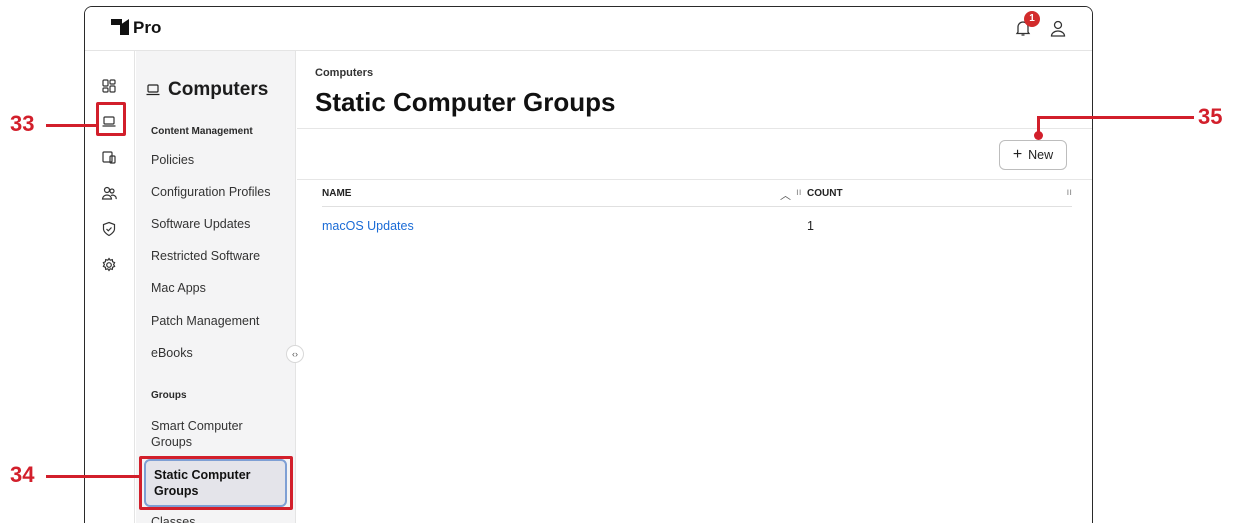 The width and height of the screenshot is (1240, 523). Describe the element at coordinates (202, 131) in the screenshot. I see `section-content-management: Content Management` at that location.